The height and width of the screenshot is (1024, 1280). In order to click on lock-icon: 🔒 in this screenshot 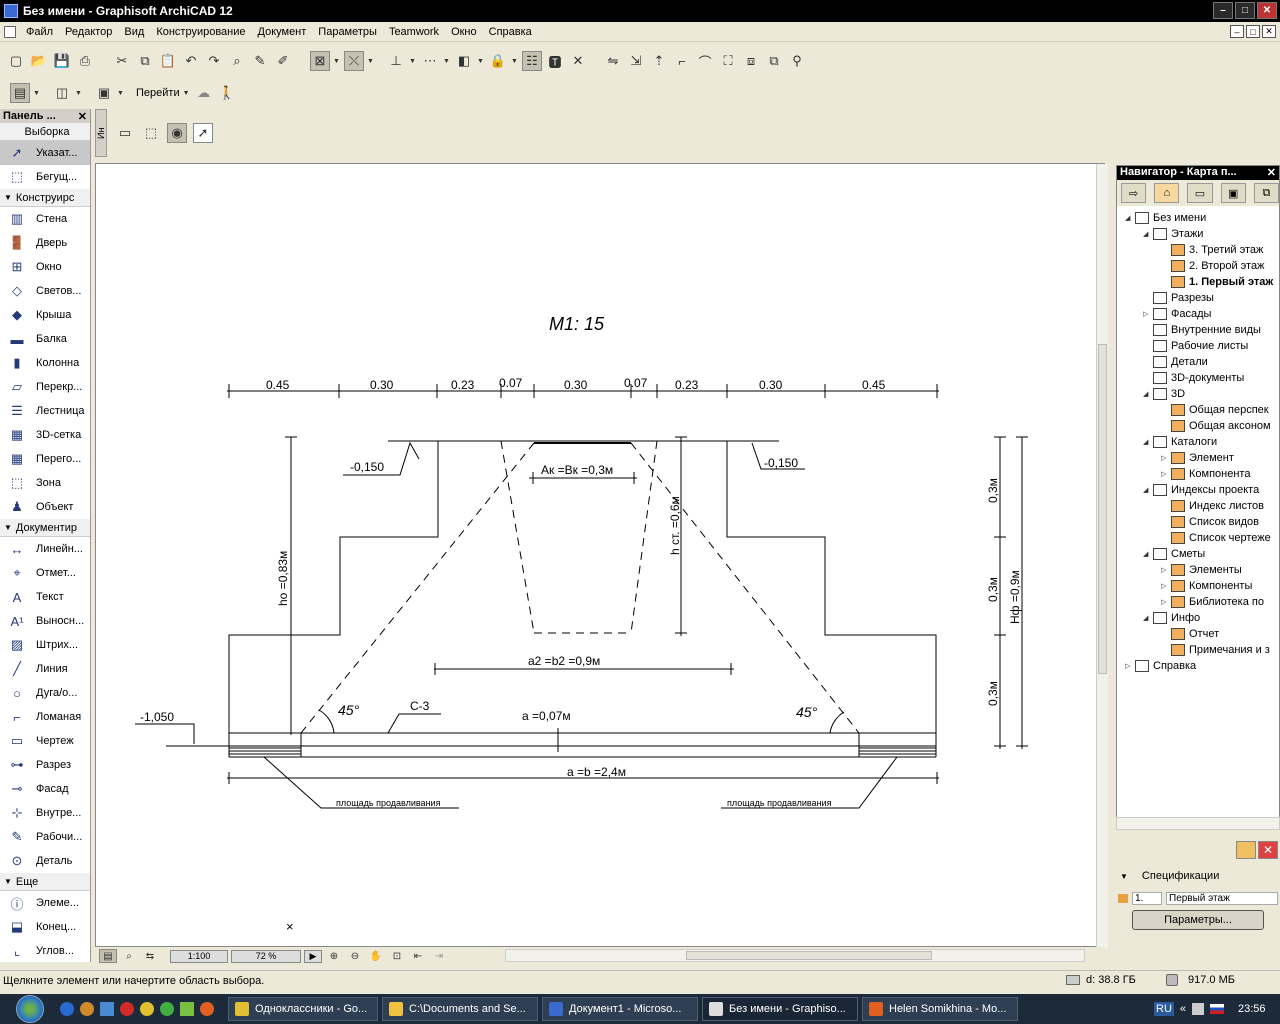, I will do `click(498, 61)`.